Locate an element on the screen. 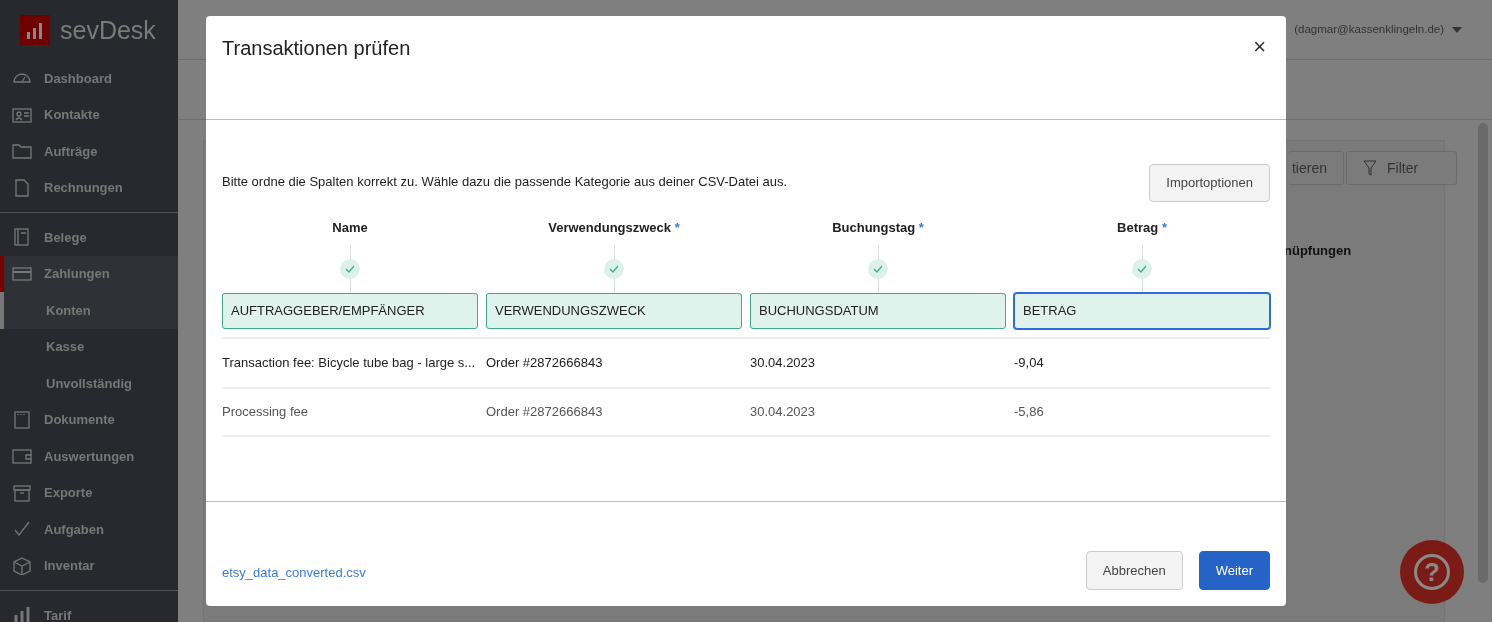 The height and width of the screenshot is (622, 1492). sidebar-item: Aufgaben is located at coordinates (89, 529).